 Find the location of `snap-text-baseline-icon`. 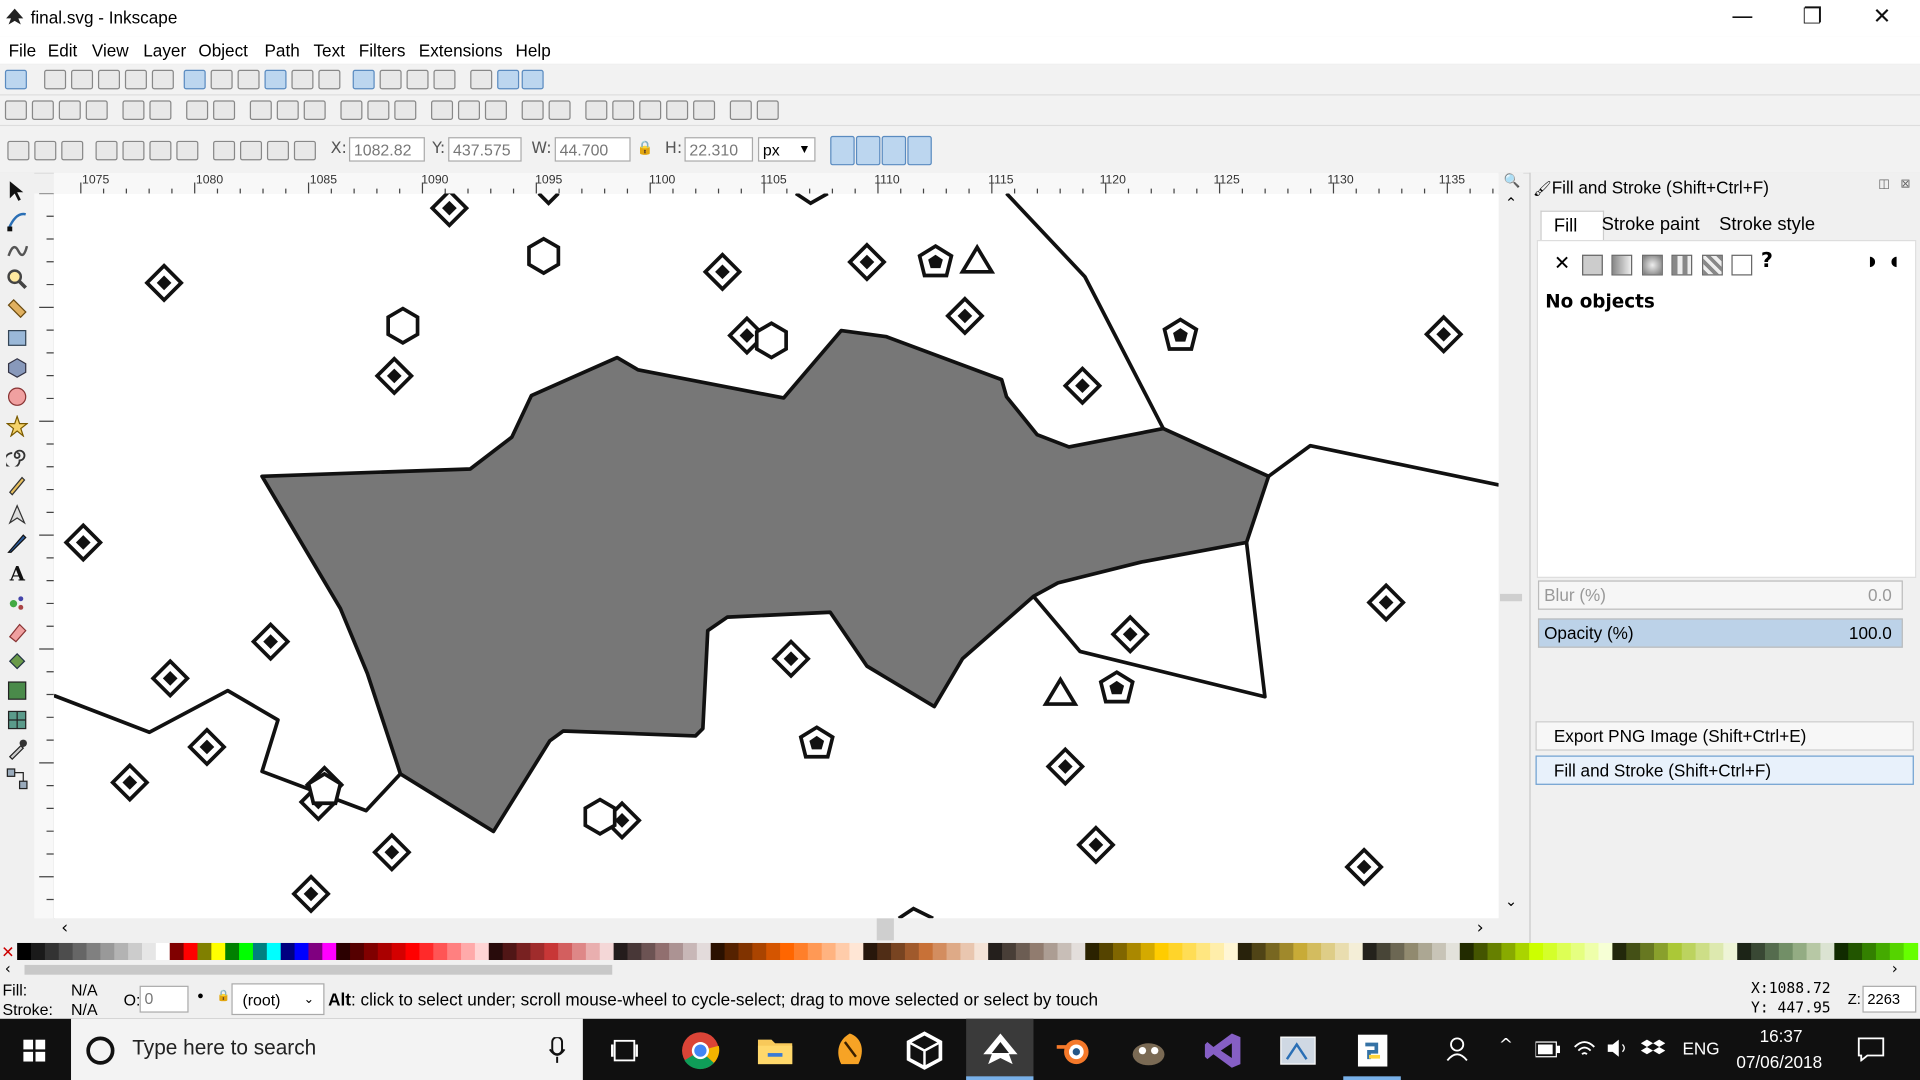

snap-text-baseline-icon is located at coordinates (417, 79).